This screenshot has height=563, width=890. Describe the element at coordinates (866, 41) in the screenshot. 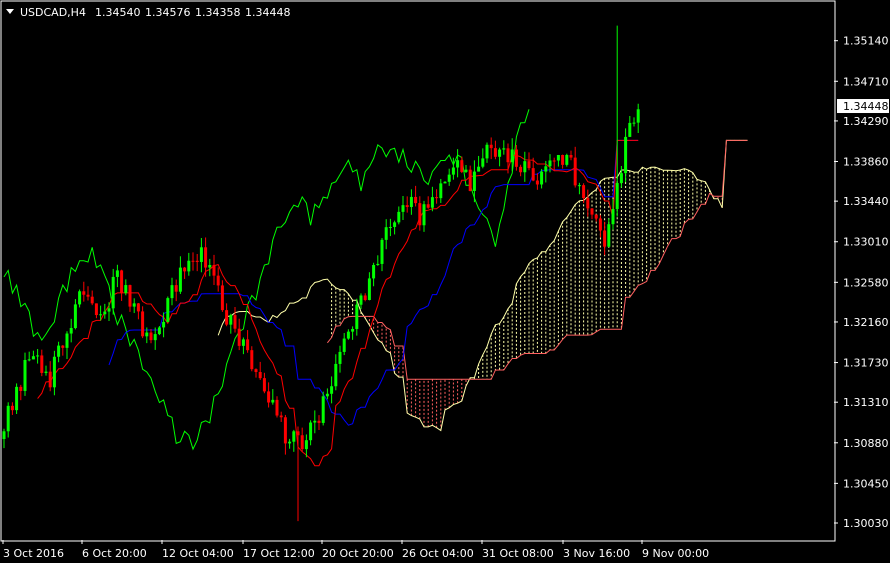

I see `y-tick-label: 1.35140` at that location.